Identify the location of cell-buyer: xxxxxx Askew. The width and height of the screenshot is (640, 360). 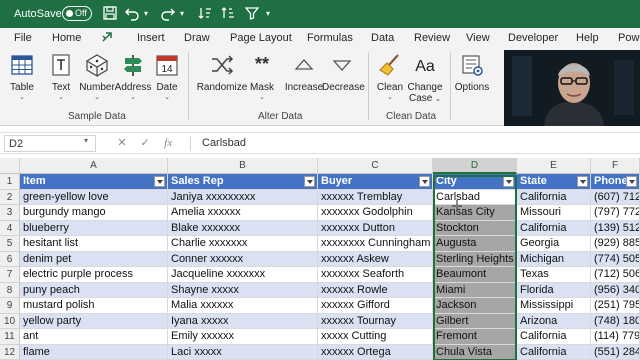
(375, 259).